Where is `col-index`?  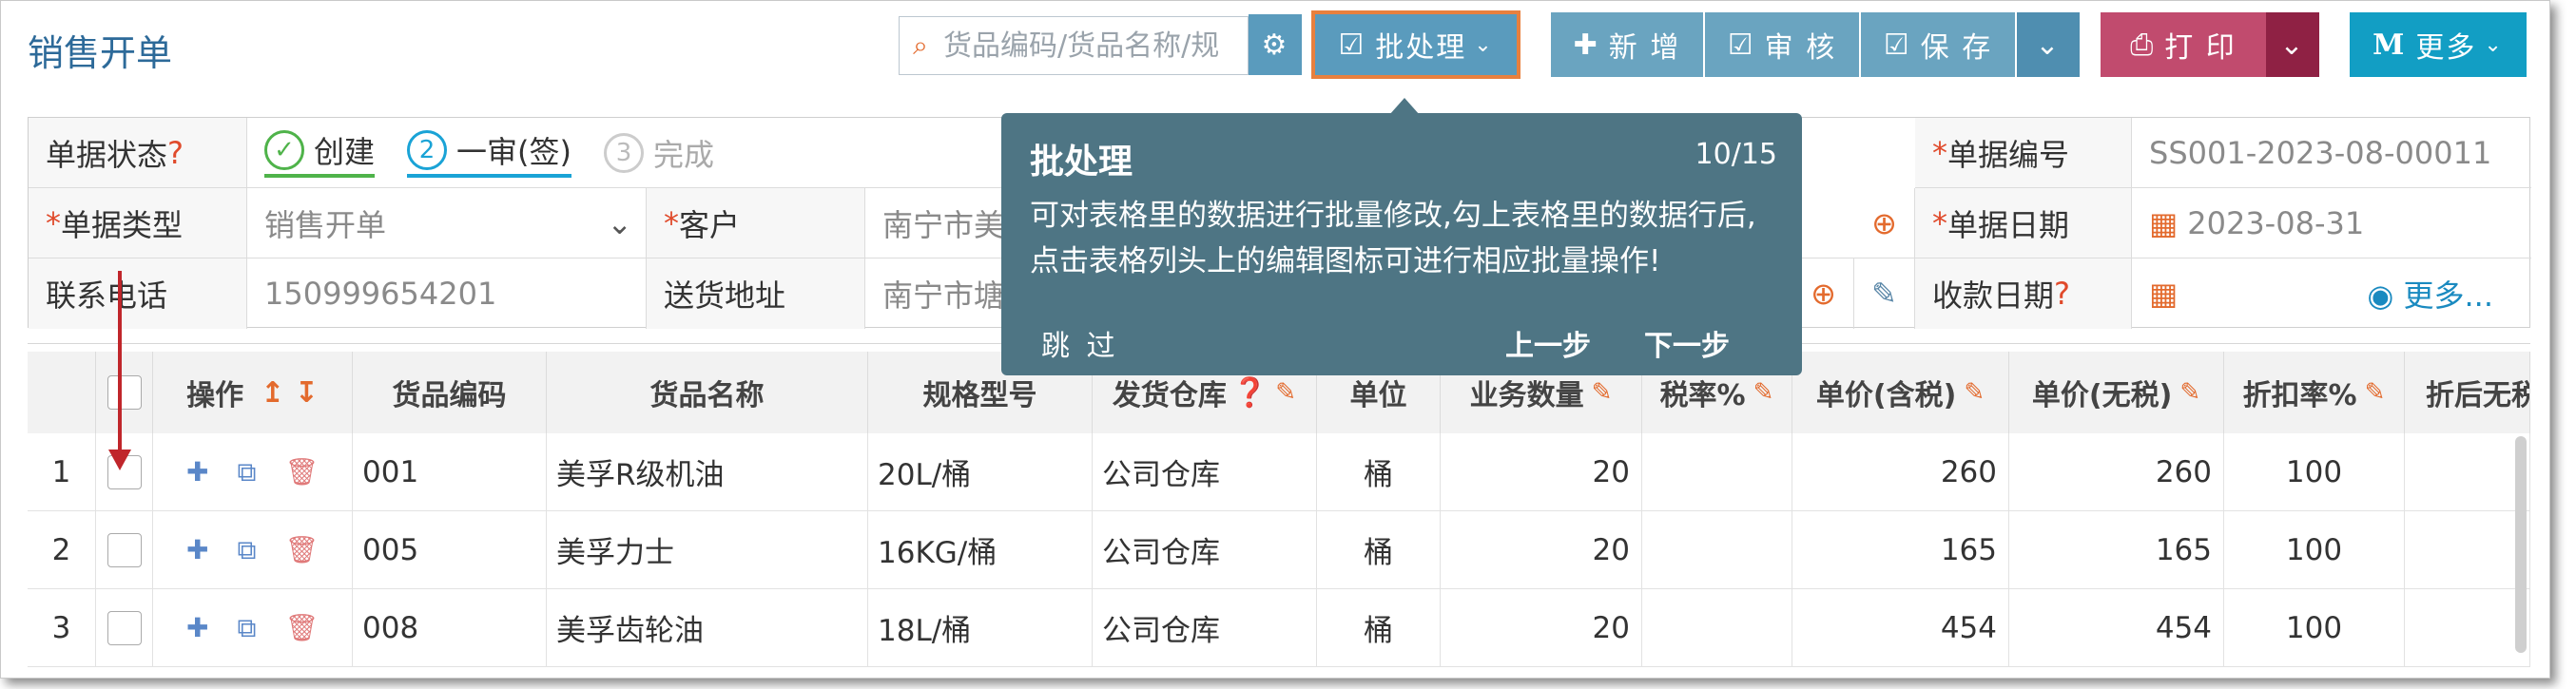
col-index is located at coordinates (62, 392).